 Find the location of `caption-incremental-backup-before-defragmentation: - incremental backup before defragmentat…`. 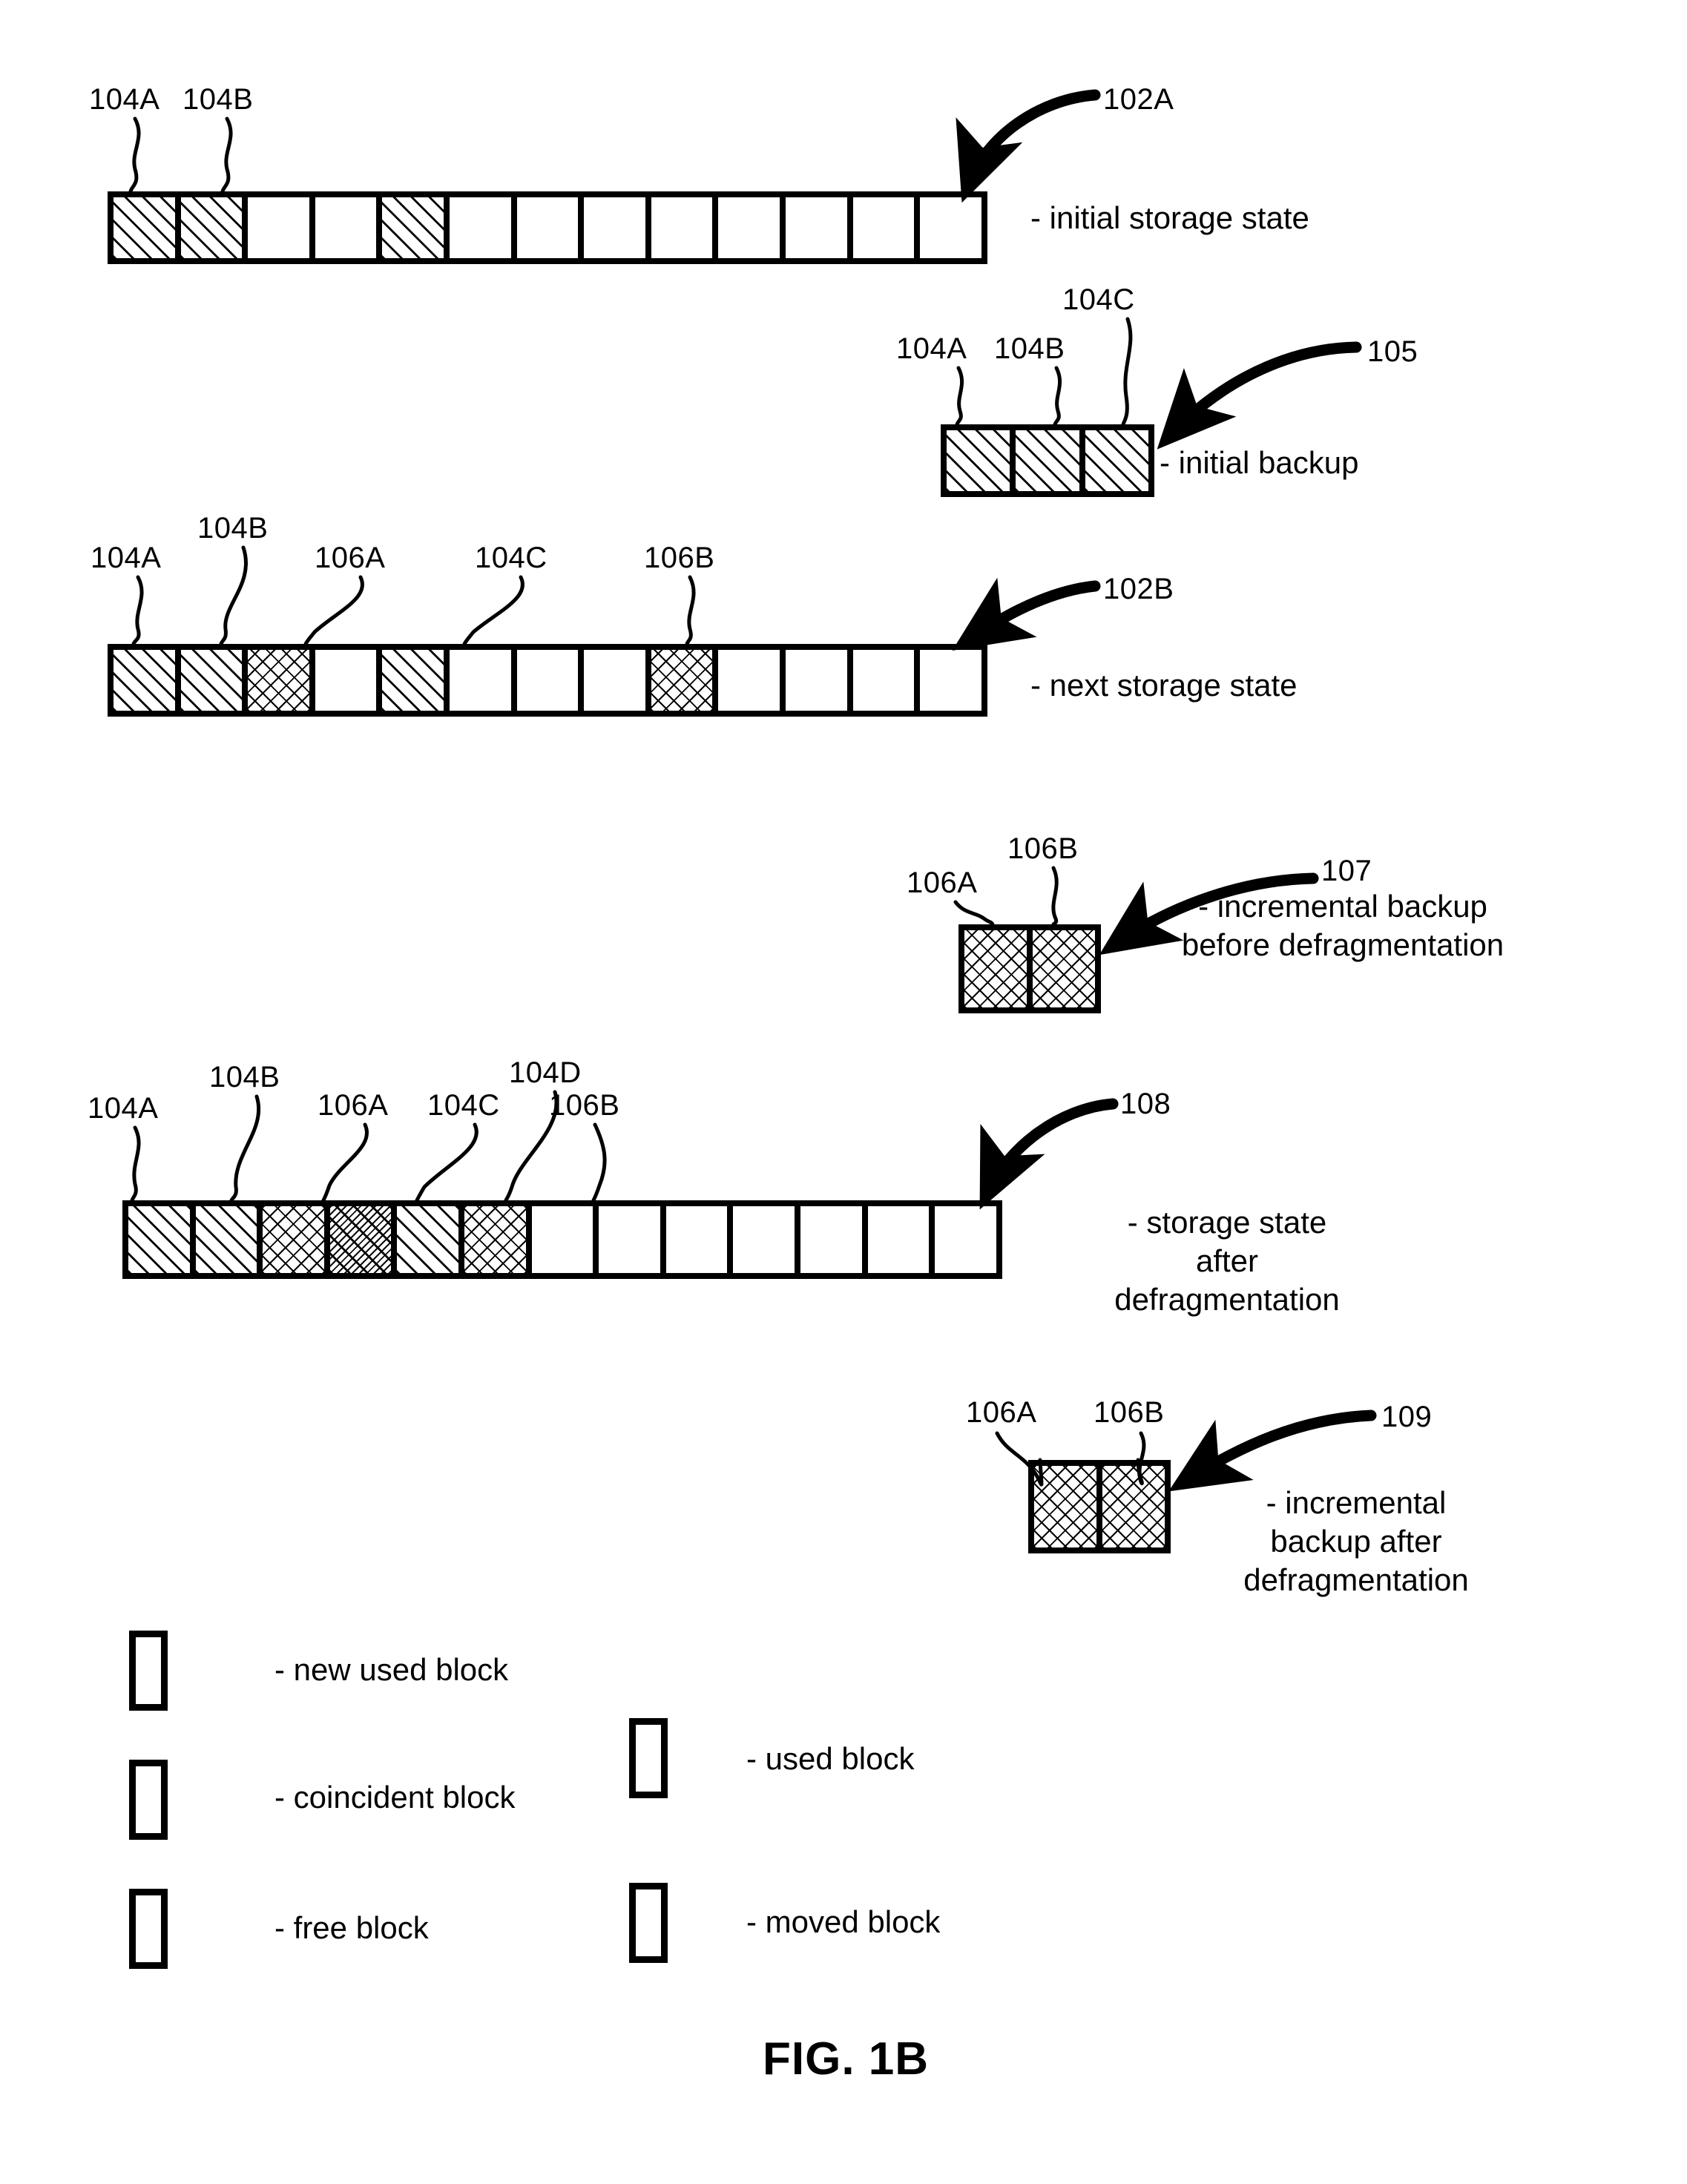

caption-incremental-backup-before-defragmentation: - incremental backup before defragmentat… is located at coordinates (1343, 925).